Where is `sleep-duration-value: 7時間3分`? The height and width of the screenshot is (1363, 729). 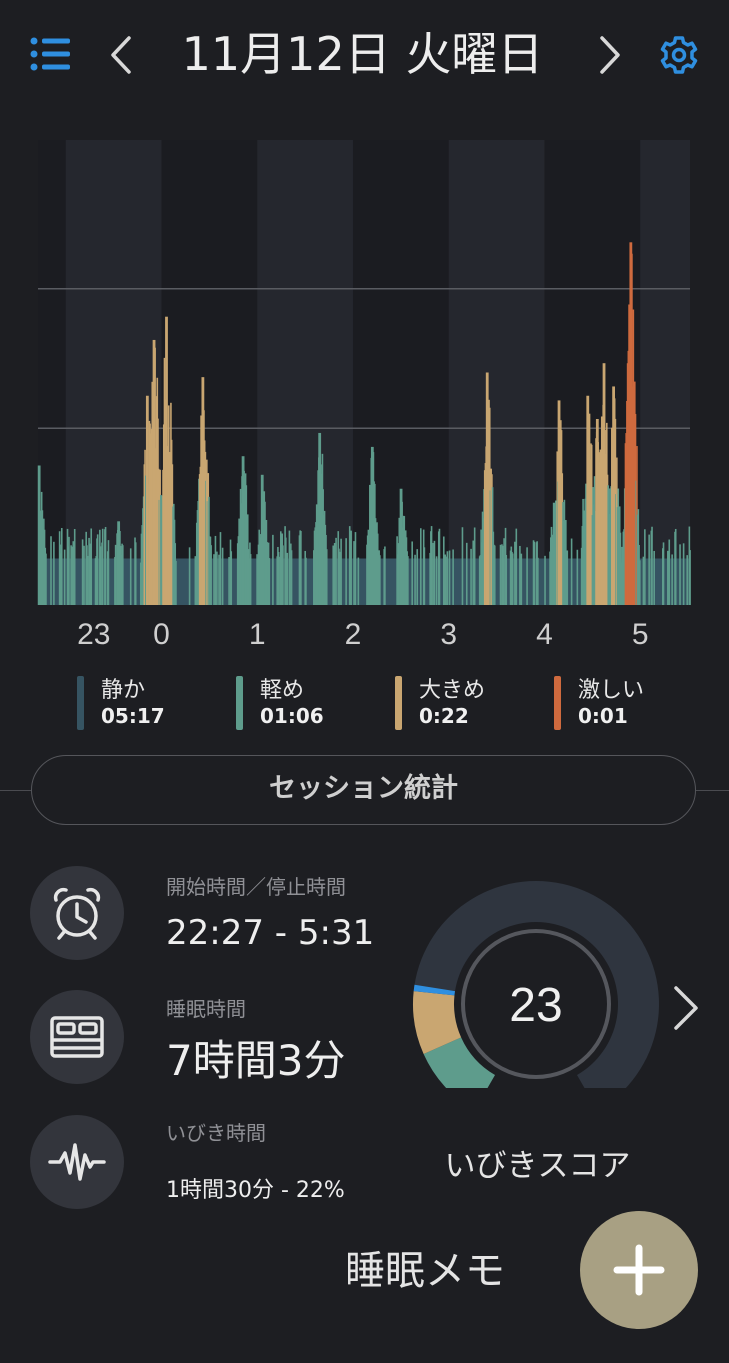 sleep-duration-value: 7時間3分 is located at coordinates (256, 1060).